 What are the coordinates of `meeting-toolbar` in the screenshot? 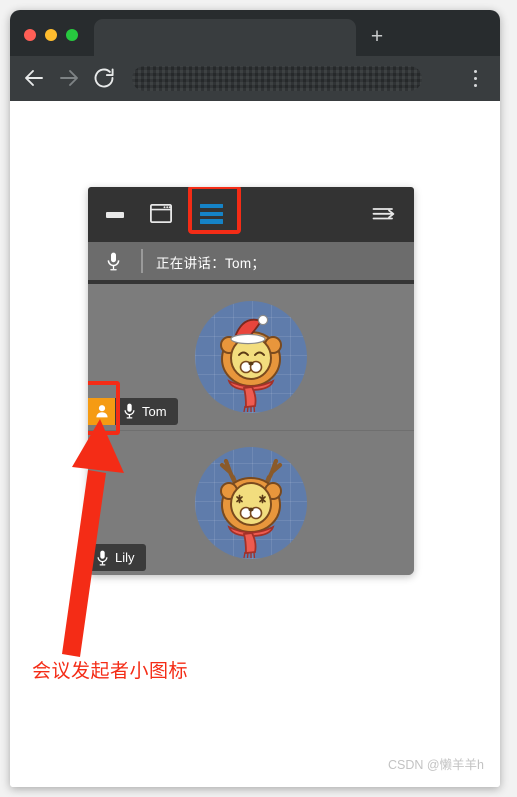 It's located at (251, 214).